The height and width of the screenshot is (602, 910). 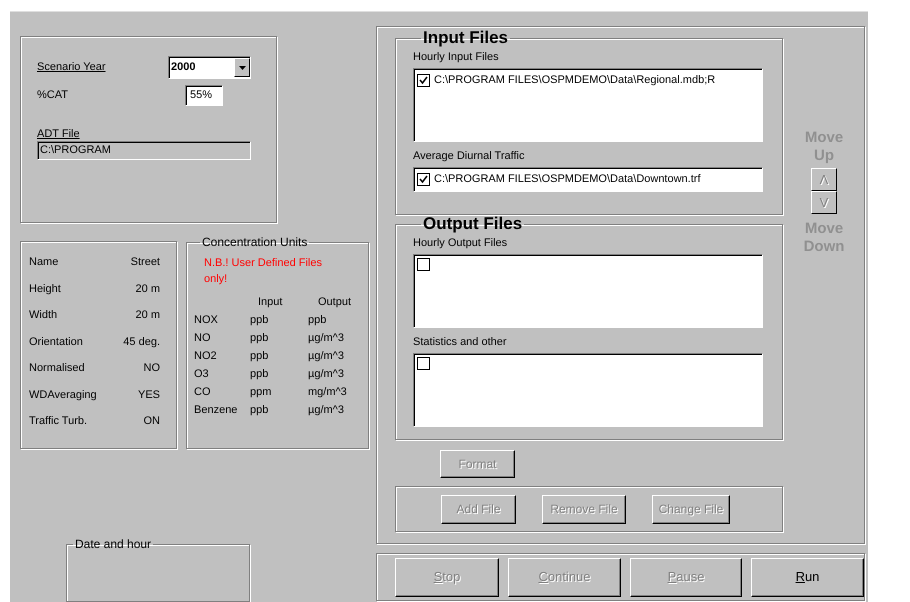 I want to click on pollutant-name: NO, so click(x=203, y=338).